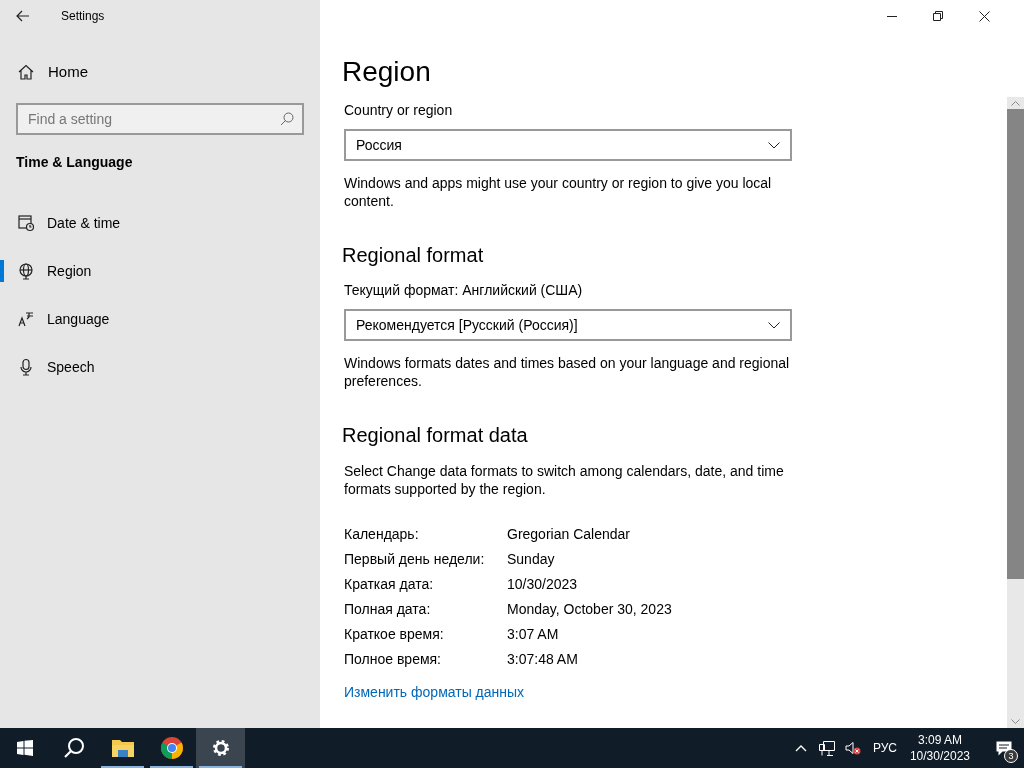 Image resolution: width=1024 pixels, height=768 pixels. I want to click on microphone-icon, so click(26, 367).